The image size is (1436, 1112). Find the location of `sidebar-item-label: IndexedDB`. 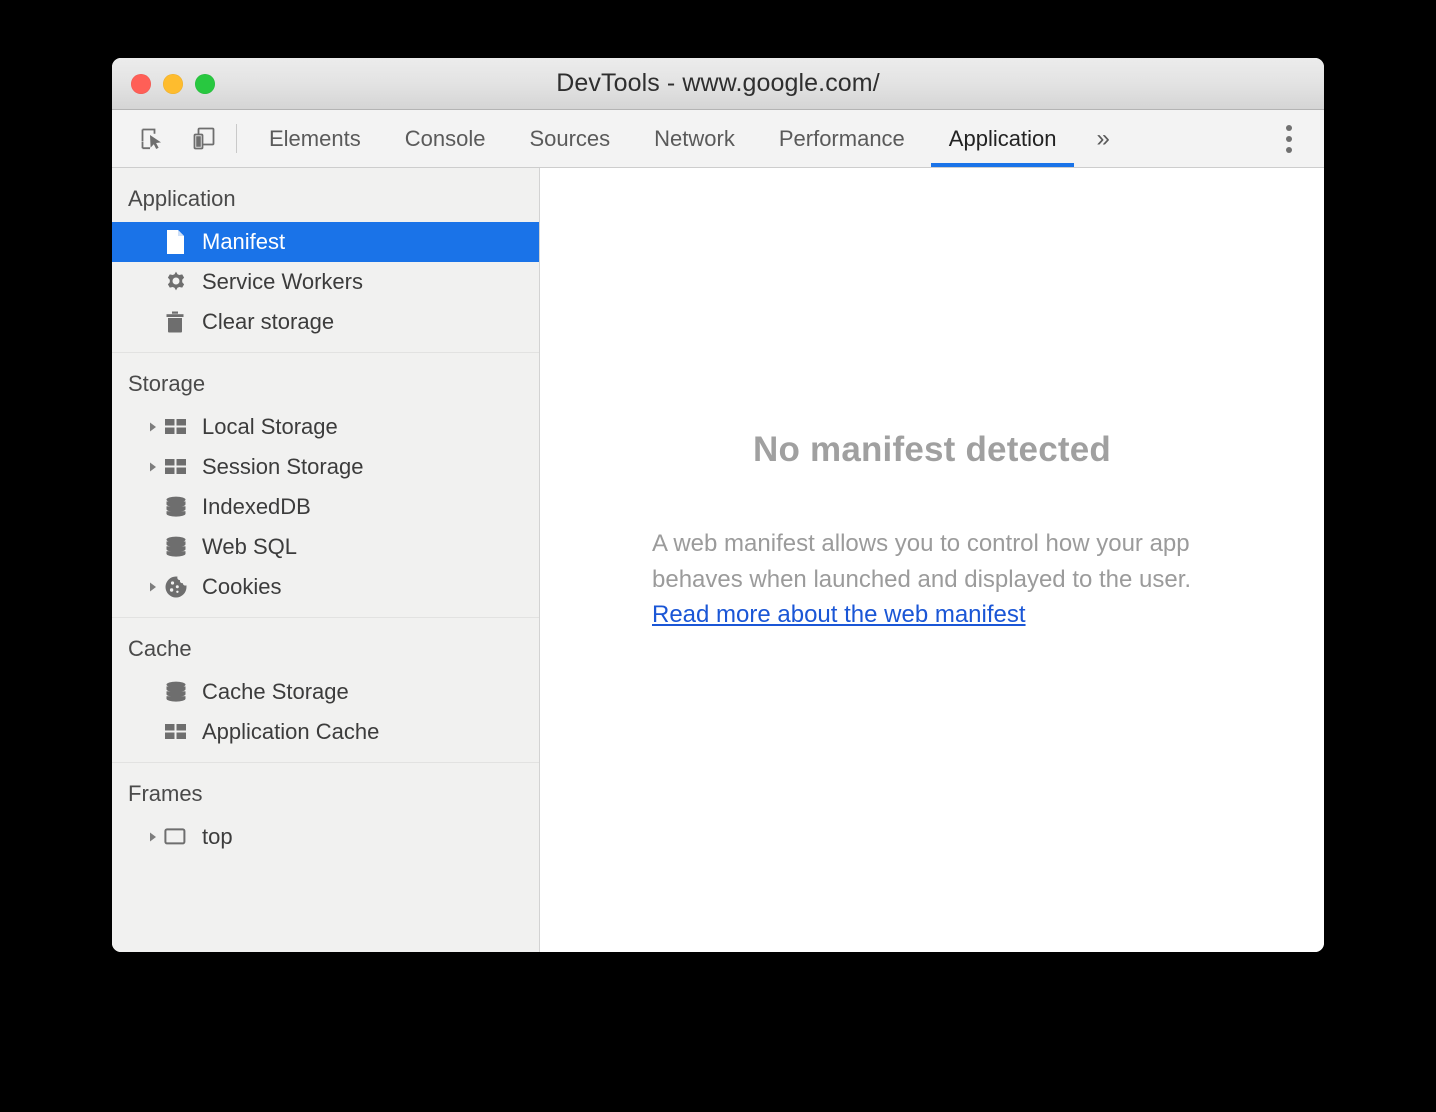

sidebar-item-label: IndexedDB is located at coordinates (256, 506).